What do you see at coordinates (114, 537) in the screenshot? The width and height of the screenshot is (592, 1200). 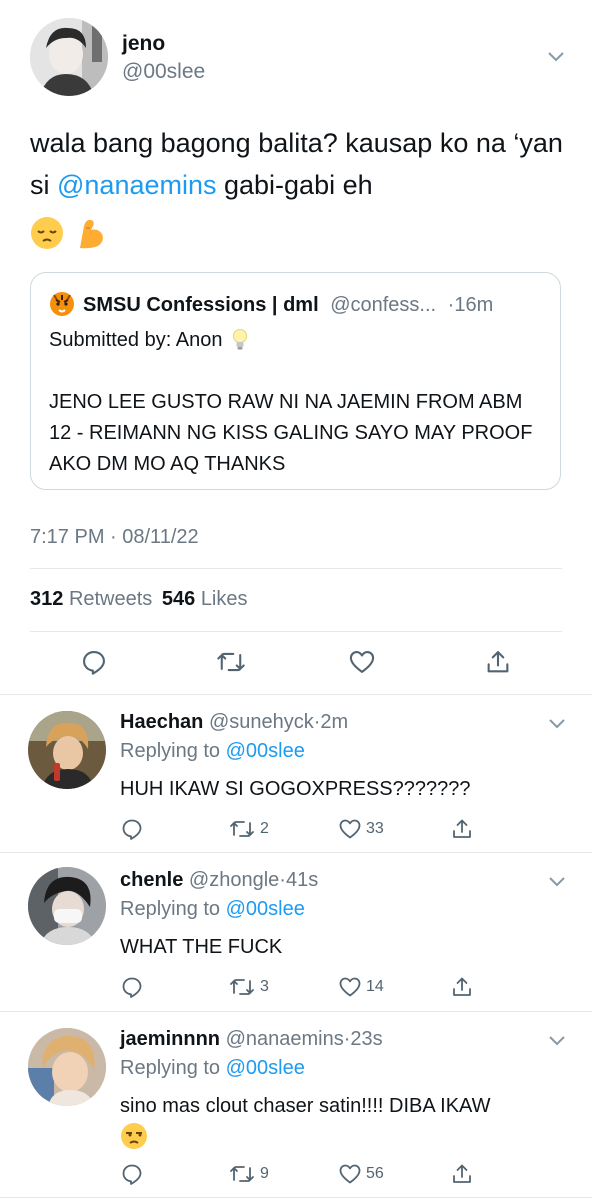 I see `tweet-timestamp: 7:17 PM · 08/11/22` at bounding box center [114, 537].